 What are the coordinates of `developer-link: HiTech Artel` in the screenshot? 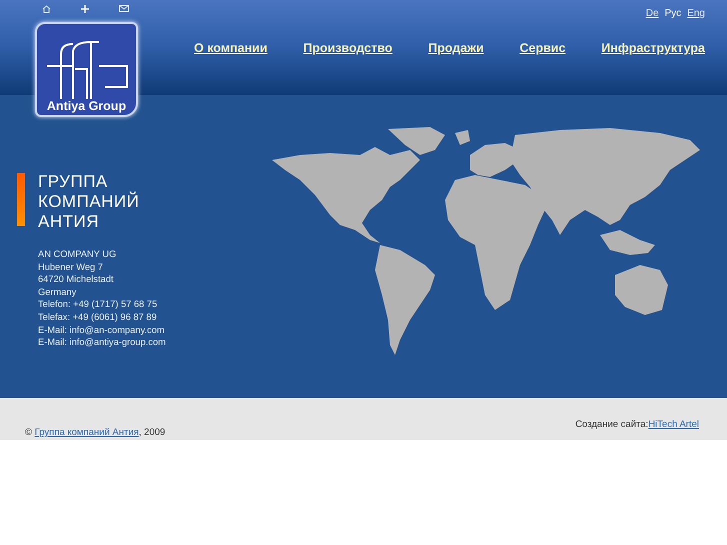 It's located at (673, 424).